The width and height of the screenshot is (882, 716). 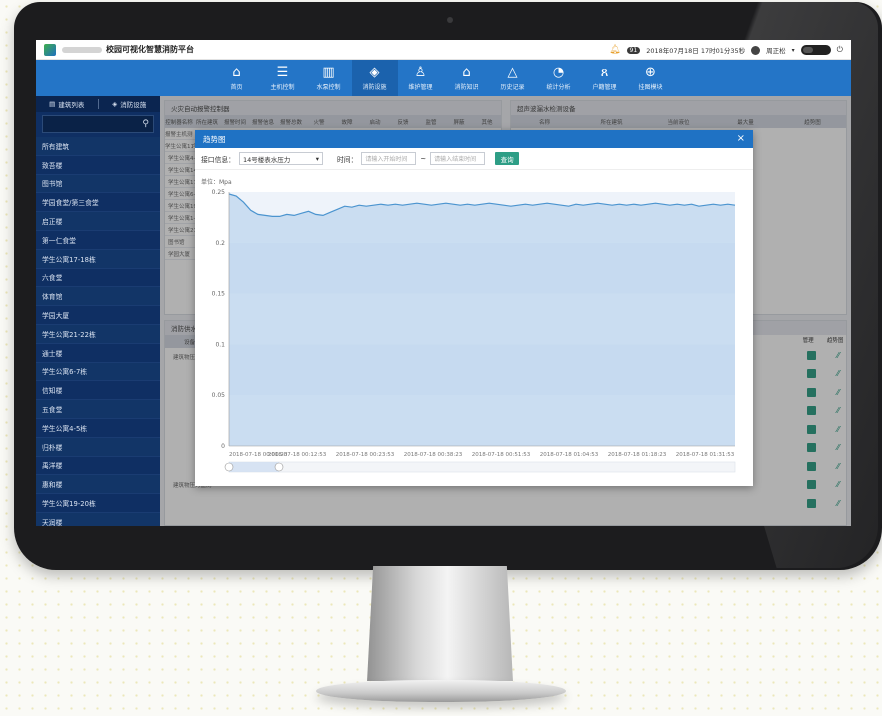 What do you see at coordinates (50, 49) in the screenshot?
I see `app-logo-icon` at bounding box center [50, 49].